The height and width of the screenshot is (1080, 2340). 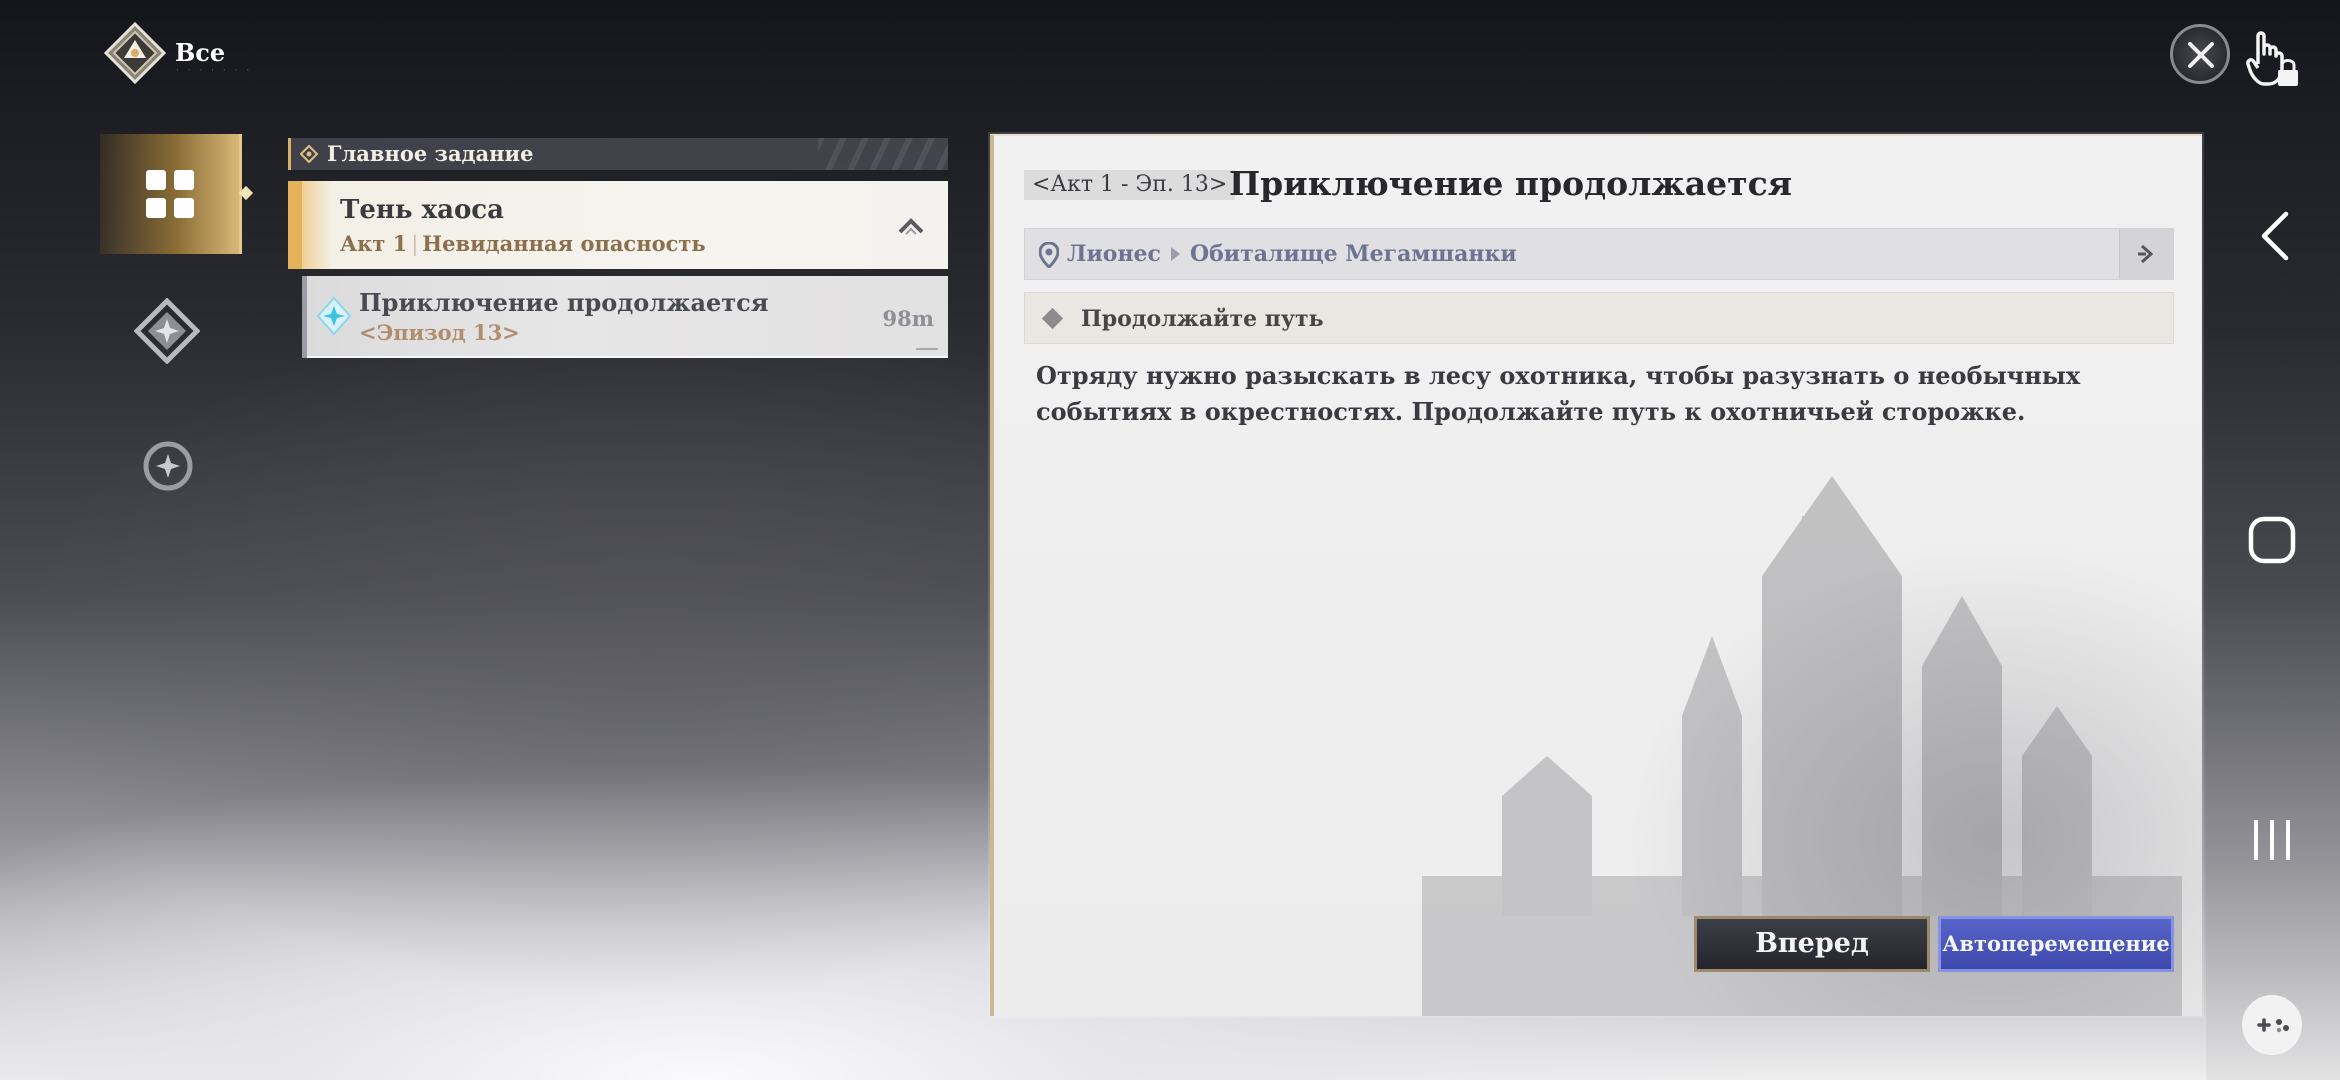 What do you see at coordinates (883, 154) in the screenshot?
I see `section-decoration` at bounding box center [883, 154].